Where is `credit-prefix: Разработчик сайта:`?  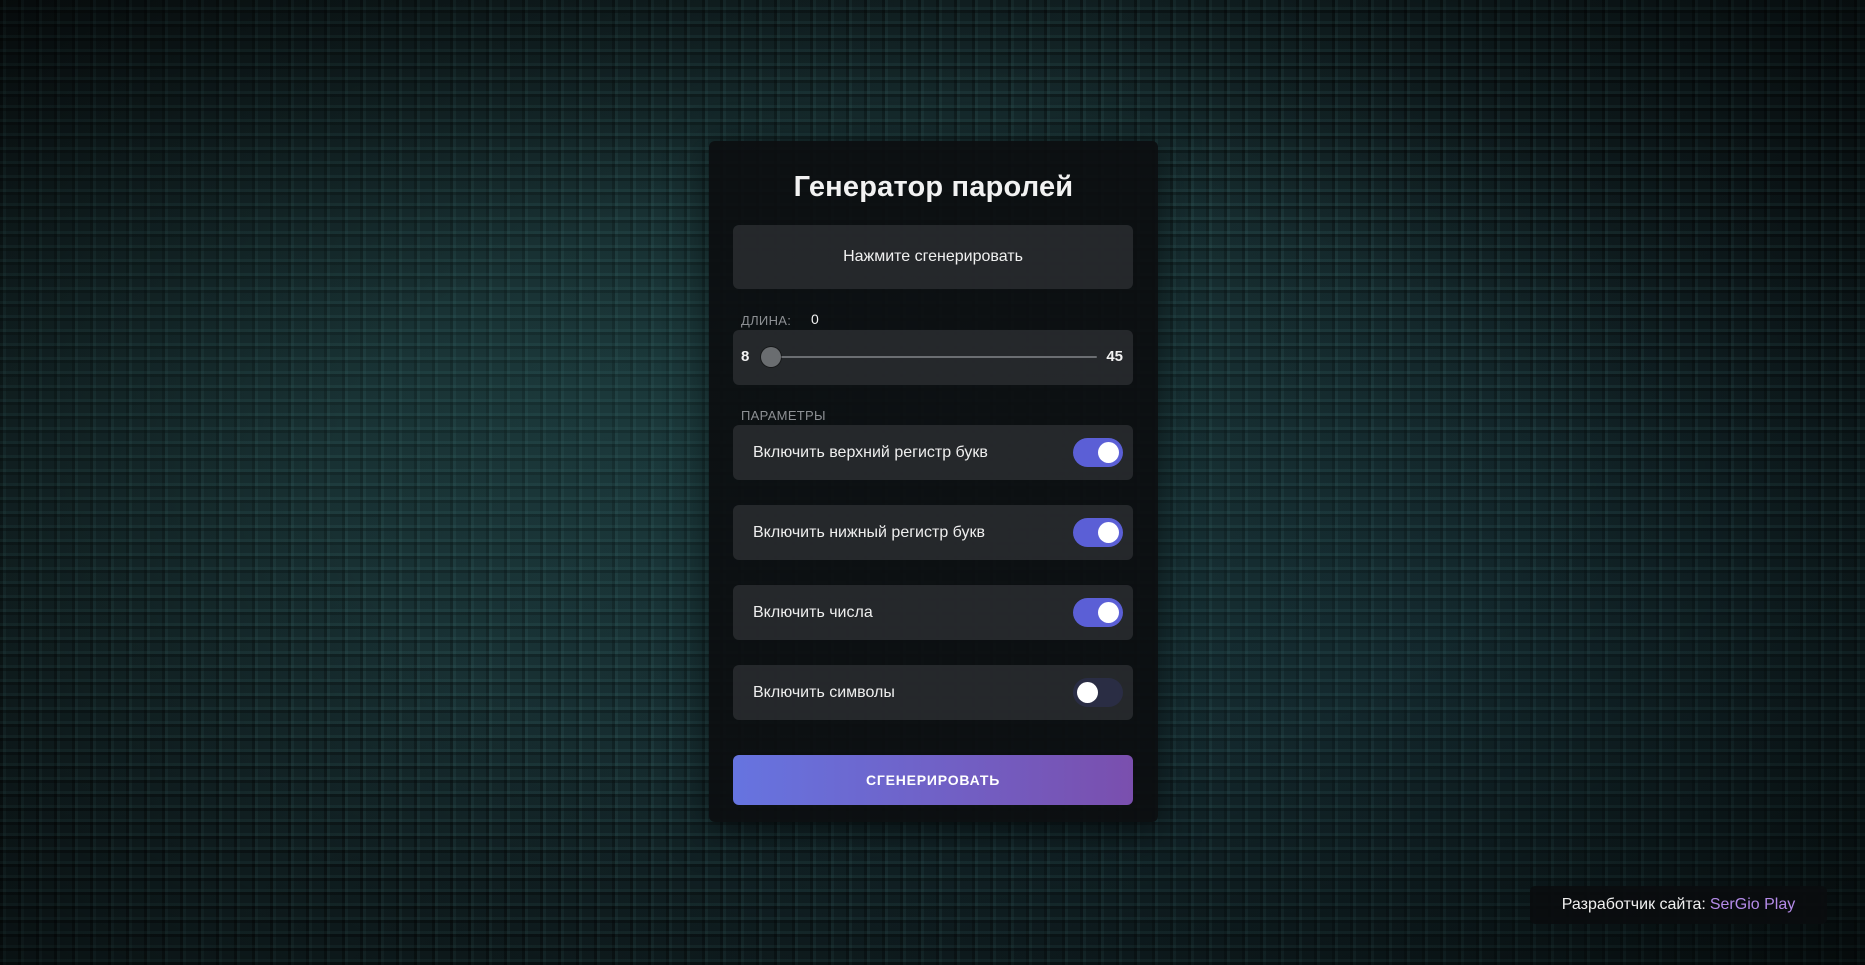 credit-prefix: Разработчик сайта: is located at coordinates (1633, 904).